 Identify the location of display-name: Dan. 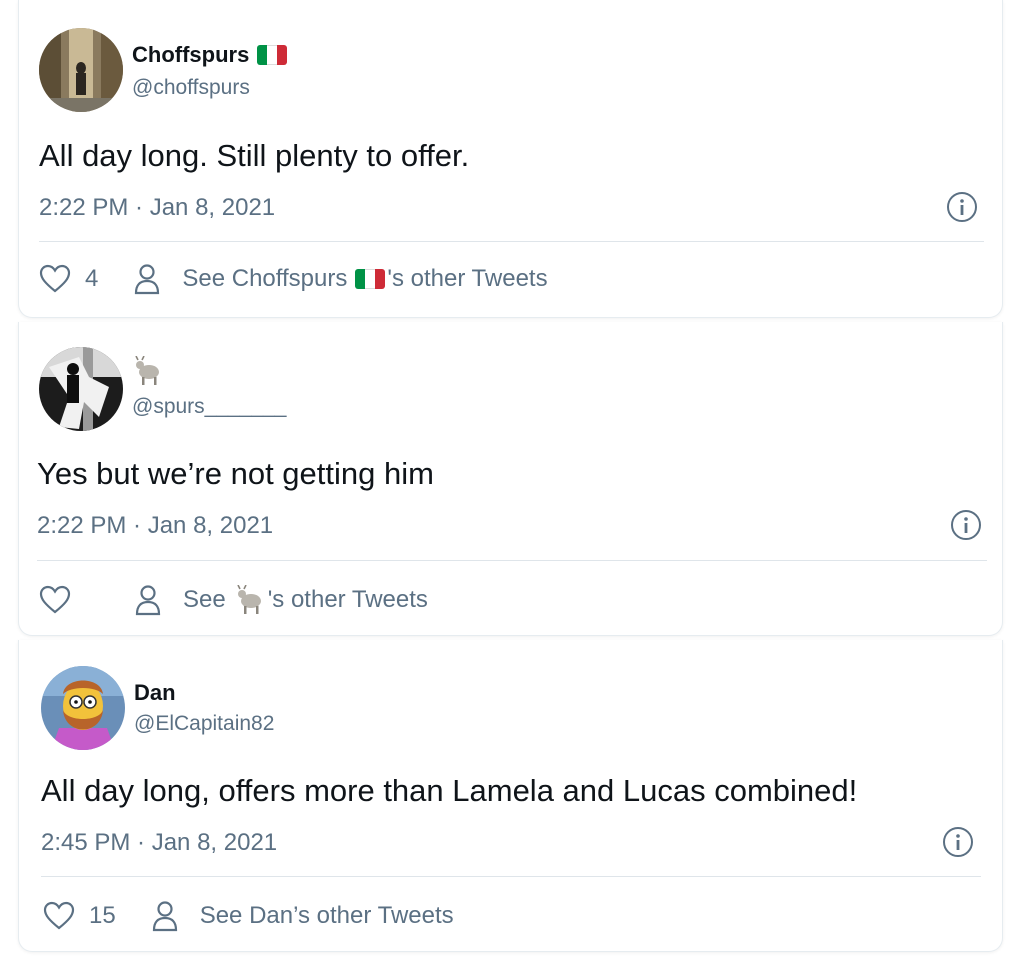
(155, 693).